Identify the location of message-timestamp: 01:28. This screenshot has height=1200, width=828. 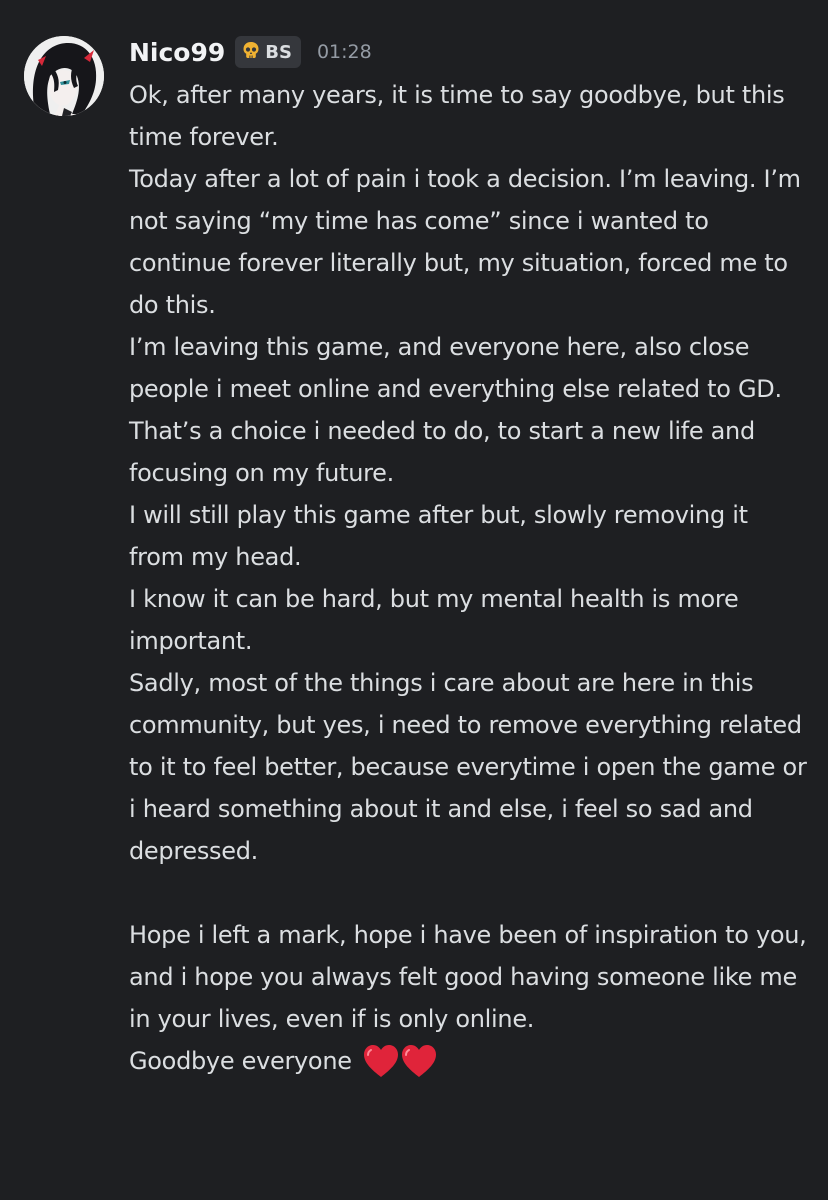
(344, 52).